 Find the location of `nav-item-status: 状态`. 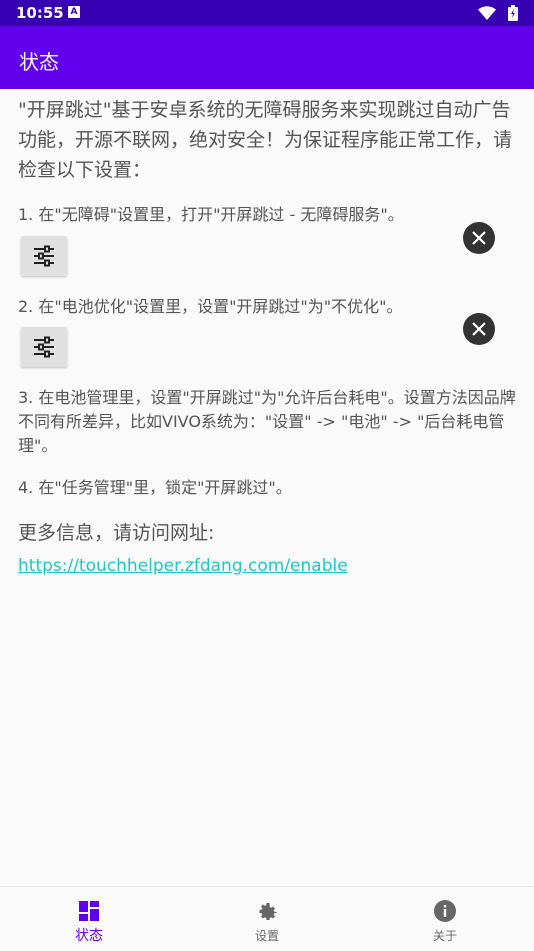

nav-item-status: 状态 is located at coordinates (89, 919).